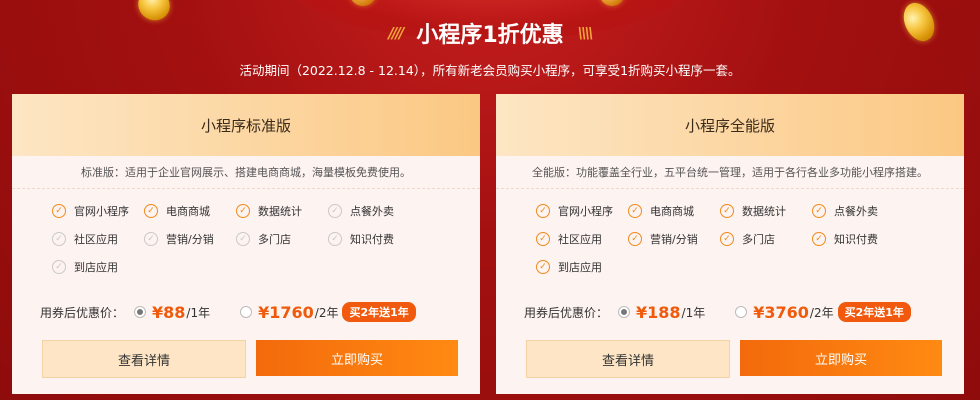 The width and height of the screenshot is (980, 400). What do you see at coordinates (658, 312) in the screenshot?
I see `price-value: ¥188` at bounding box center [658, 312].